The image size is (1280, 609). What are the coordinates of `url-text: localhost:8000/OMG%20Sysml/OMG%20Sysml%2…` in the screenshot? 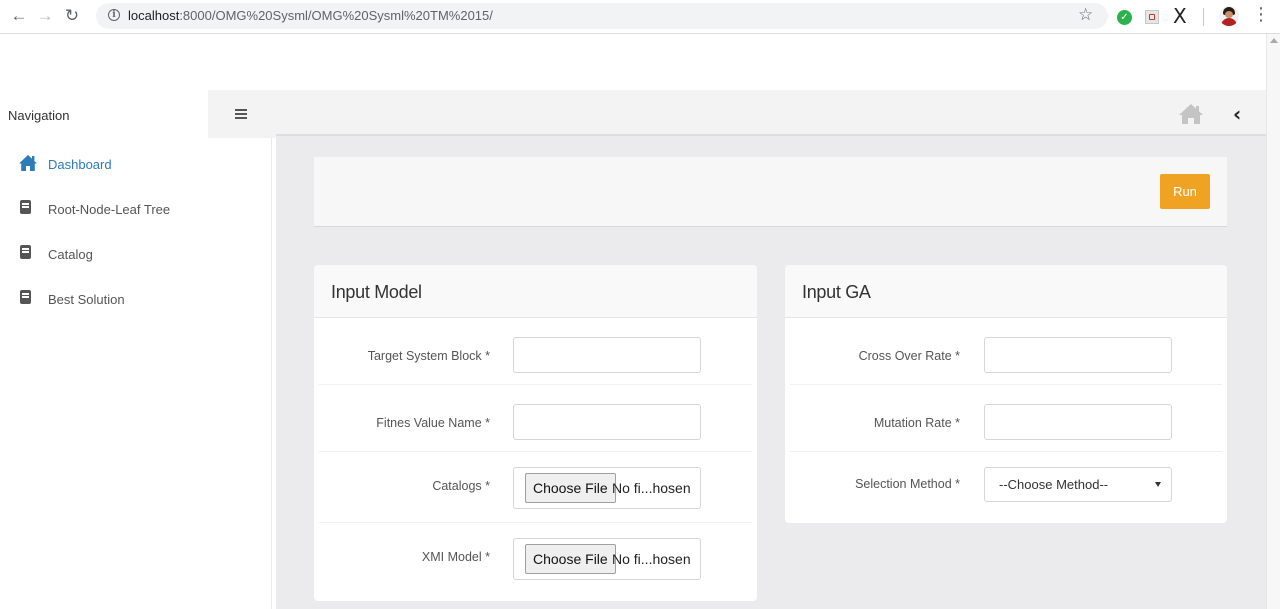 It's located at (310, 15).